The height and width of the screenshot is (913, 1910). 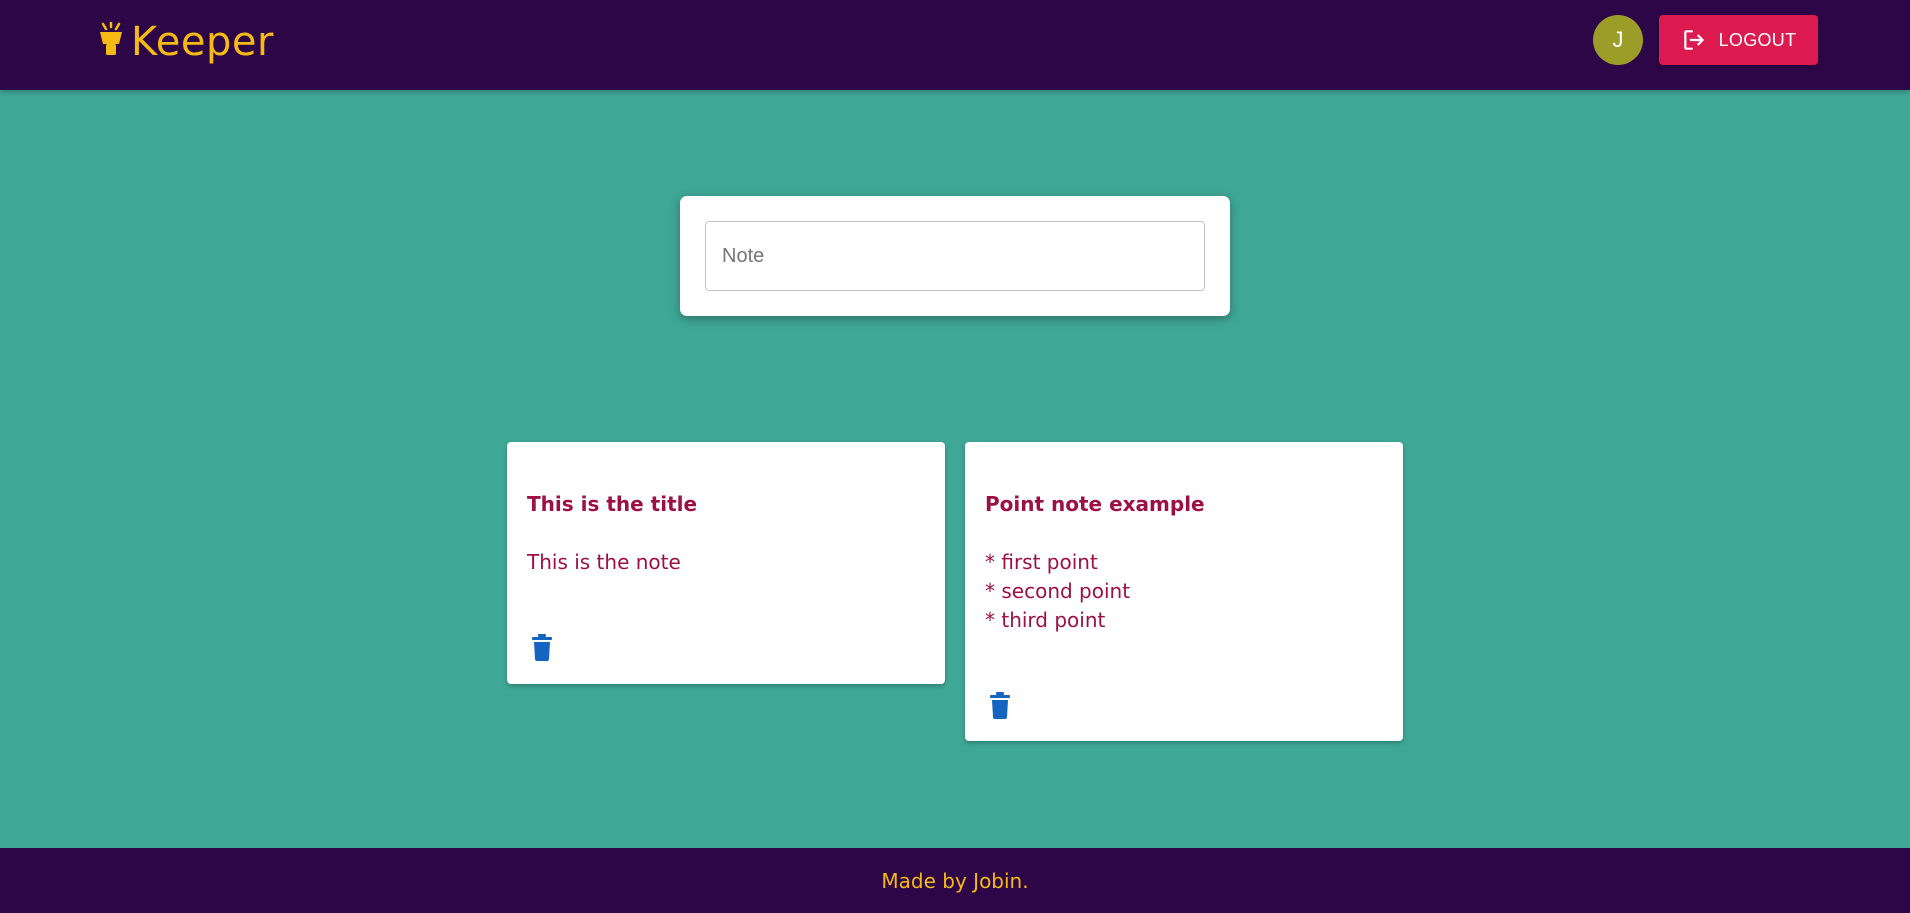 I want to click on note-line: * second point, so click(x=1058, y=591).